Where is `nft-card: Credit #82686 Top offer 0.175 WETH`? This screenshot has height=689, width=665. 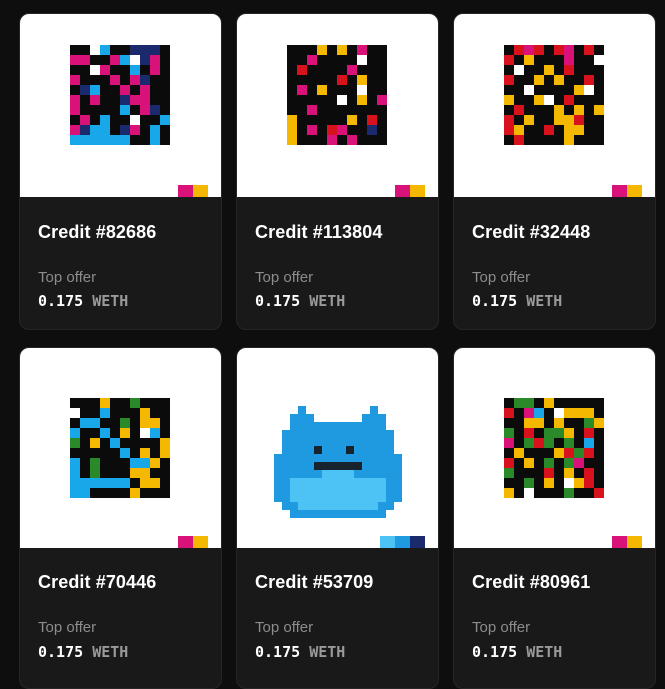 nft-card: Credit #82686 Top offer 0.175 WETH is located at coordinates (120, 171).